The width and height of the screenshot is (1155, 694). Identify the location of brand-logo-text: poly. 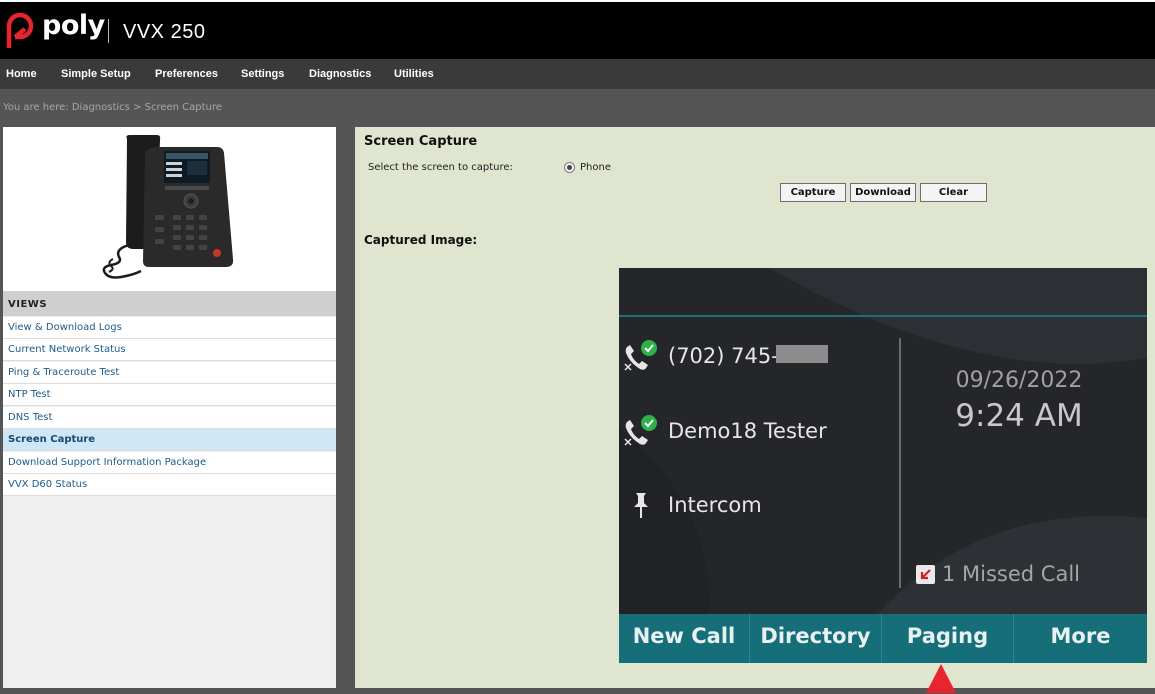
(73, 25).